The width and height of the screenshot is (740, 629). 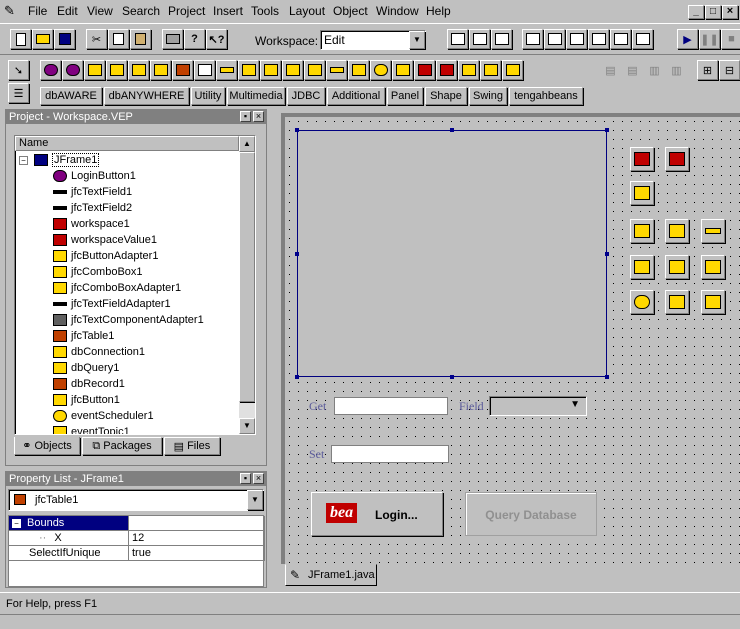 What do you see at coordinates (642, 231) in the screenshot?
I see `canvas-button-adapter-bean` at bounding box center [642, 231].